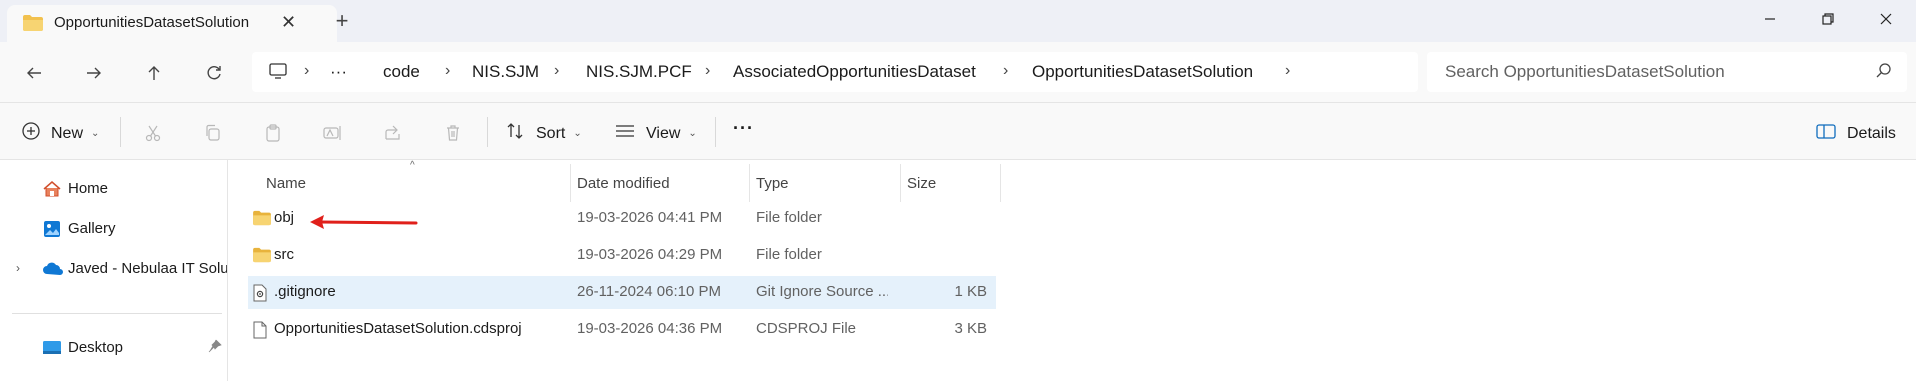 This screenshot has height=381, width=1916. Describe the element at coordinates (67, 133) in the screenshot. I see `new-label: New` at that location.